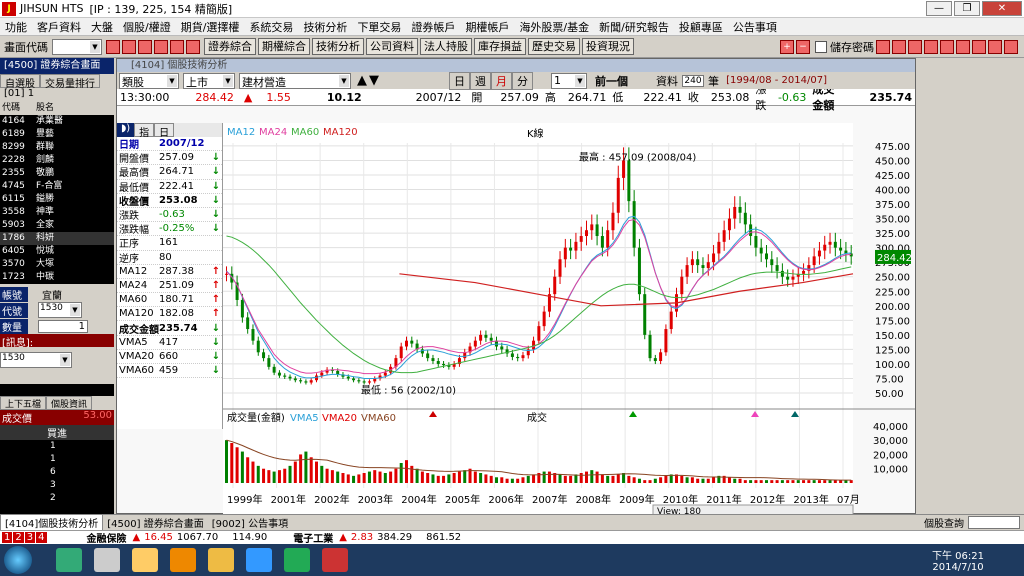 The width and height of the screenshot is (1024, 576). I want to click on eraser-icon, so click(995, 47).